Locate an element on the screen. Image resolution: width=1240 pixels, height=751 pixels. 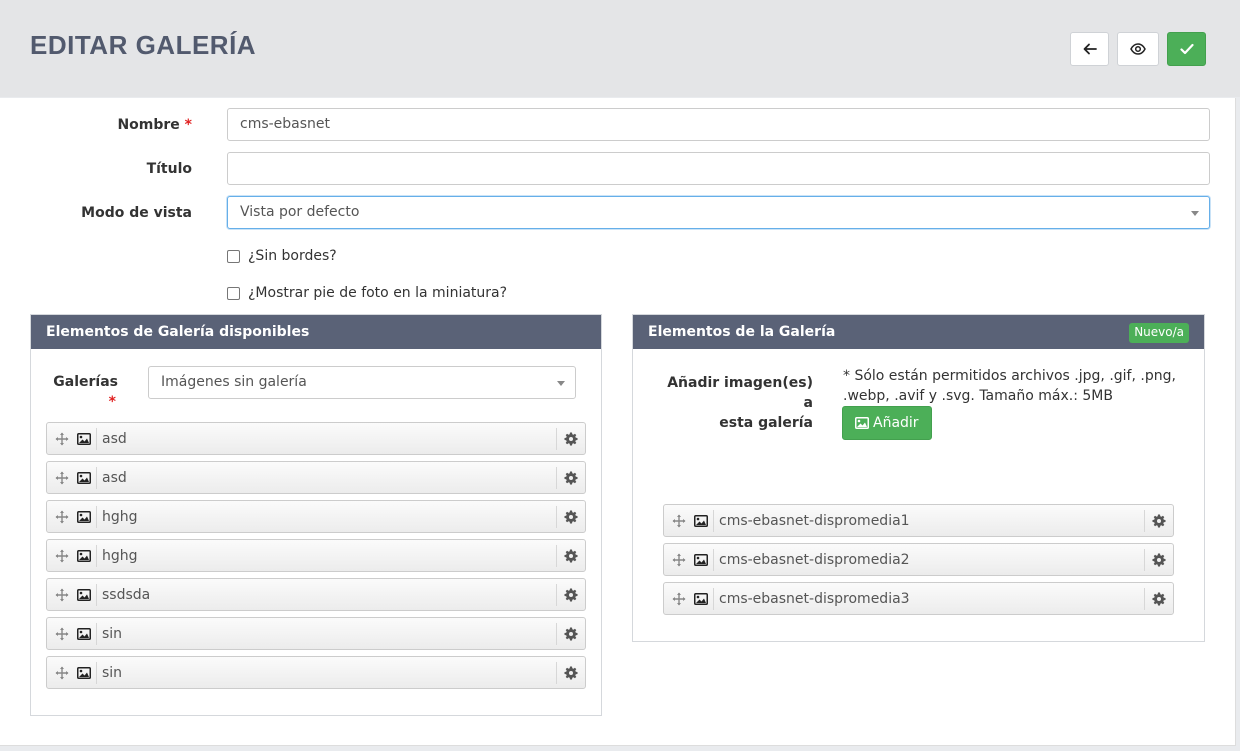
list-item: cms-ebasnet-dispromedia3 is located at coordinates (918, 598).